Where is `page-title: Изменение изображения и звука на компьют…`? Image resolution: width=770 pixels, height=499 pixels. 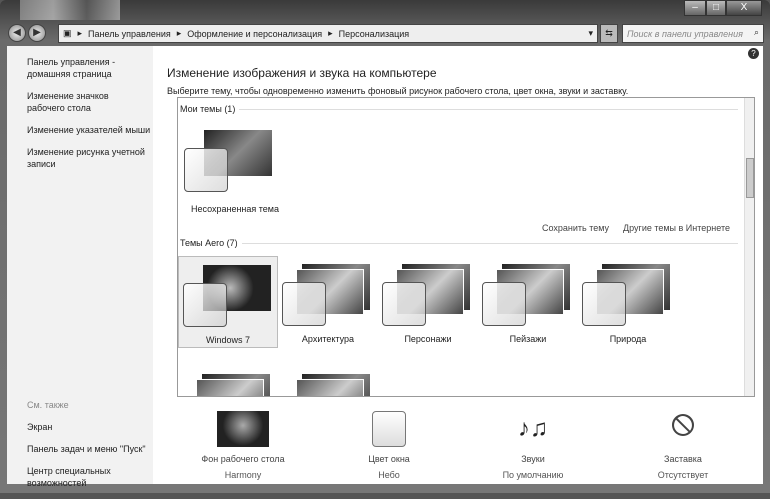
page-title: Изменение изображения и звука на компьют… is located at coordinates (302, 73).